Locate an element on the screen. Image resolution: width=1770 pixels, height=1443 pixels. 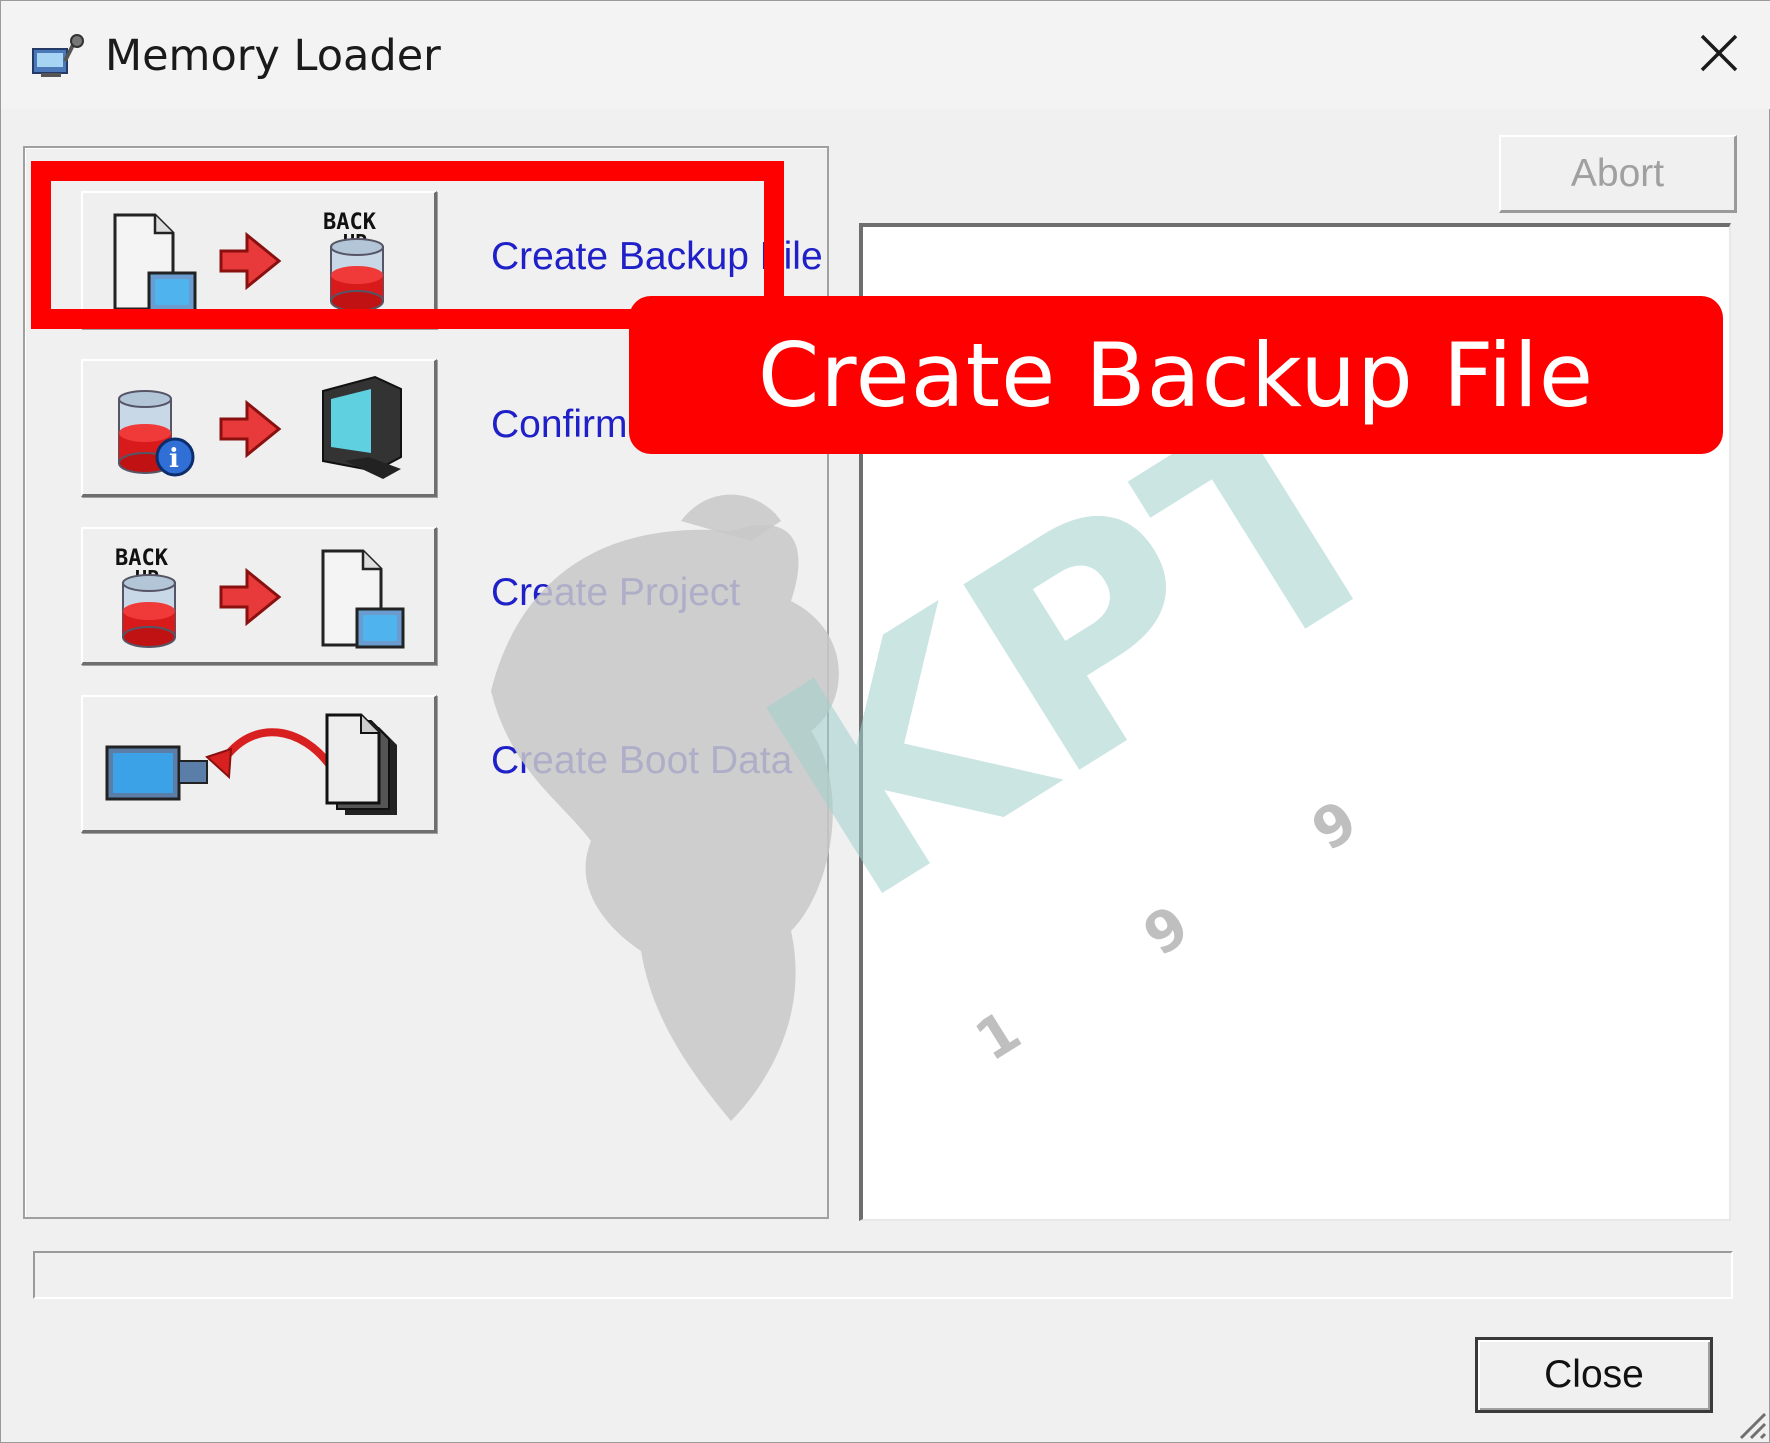
progress-bar is located at coordinates (883, 1275).